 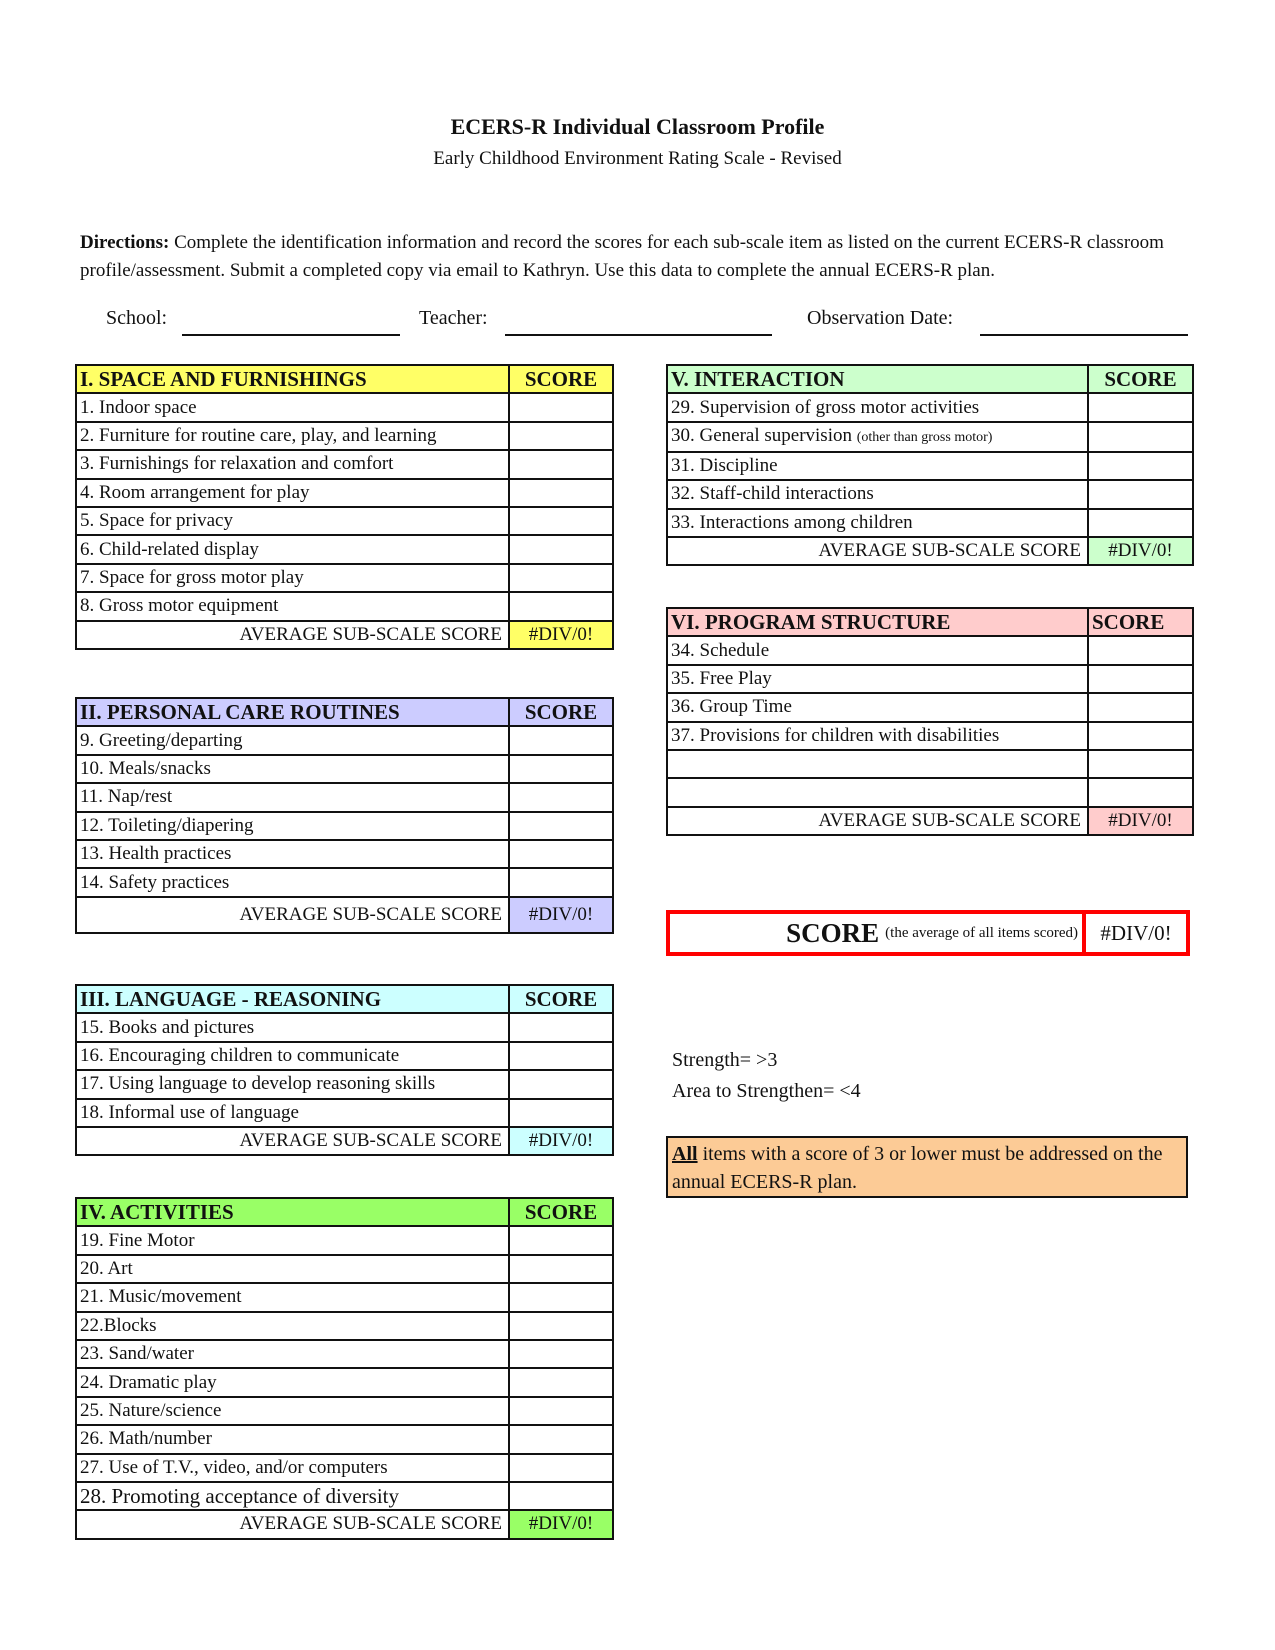 What do you see at coordinates (106, 1268) in the screenshot?
I see `item-text: 20. Art` at bounding box center [106, 1268].